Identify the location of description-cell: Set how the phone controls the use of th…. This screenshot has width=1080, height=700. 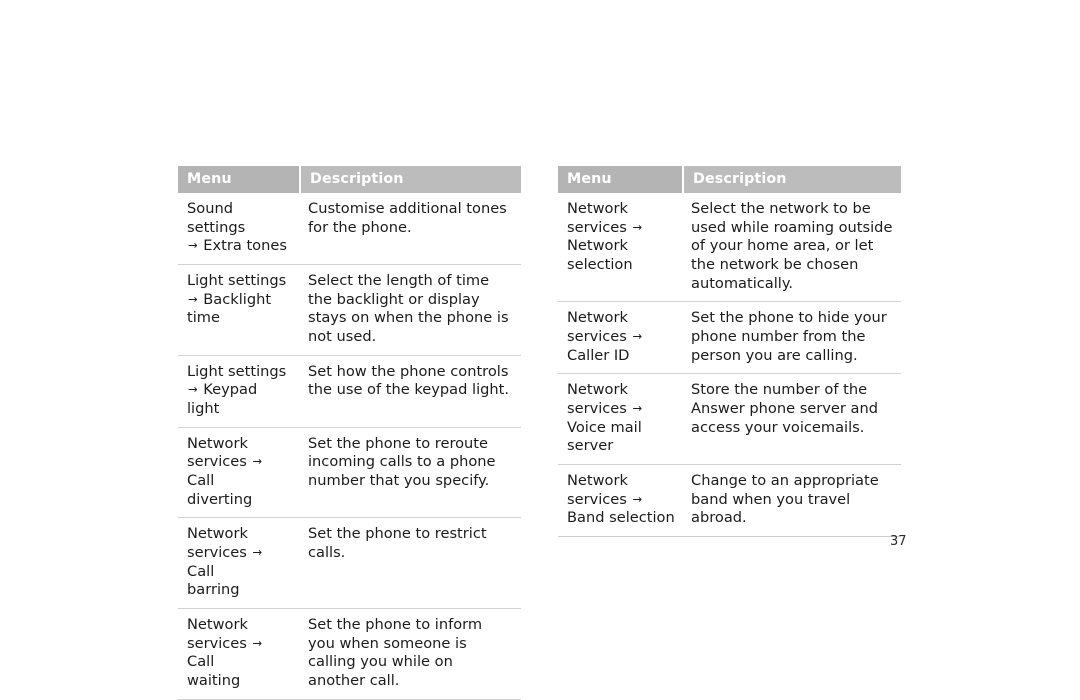
(410, 391).